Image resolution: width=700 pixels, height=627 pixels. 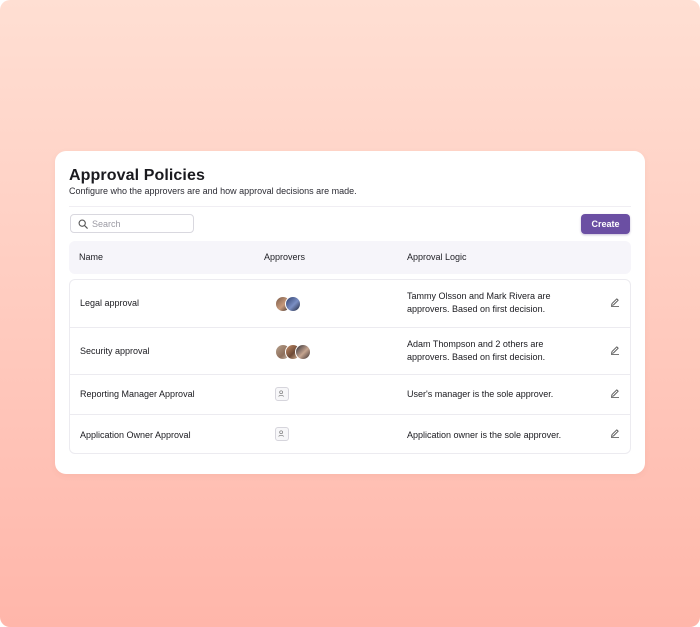 I want to click on search-input, so click(x=139, y=223).